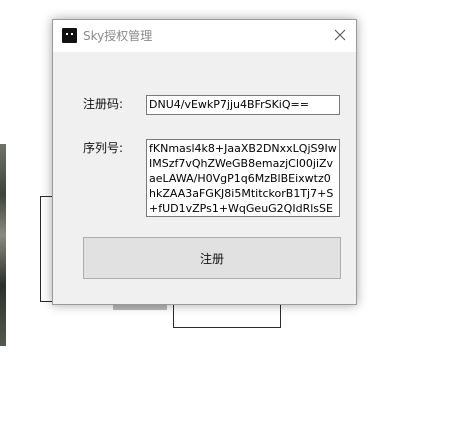  Describe the element at coordinates (204, 36) in the screenshot. I see `title-bar: Sky授权管理` at that location.